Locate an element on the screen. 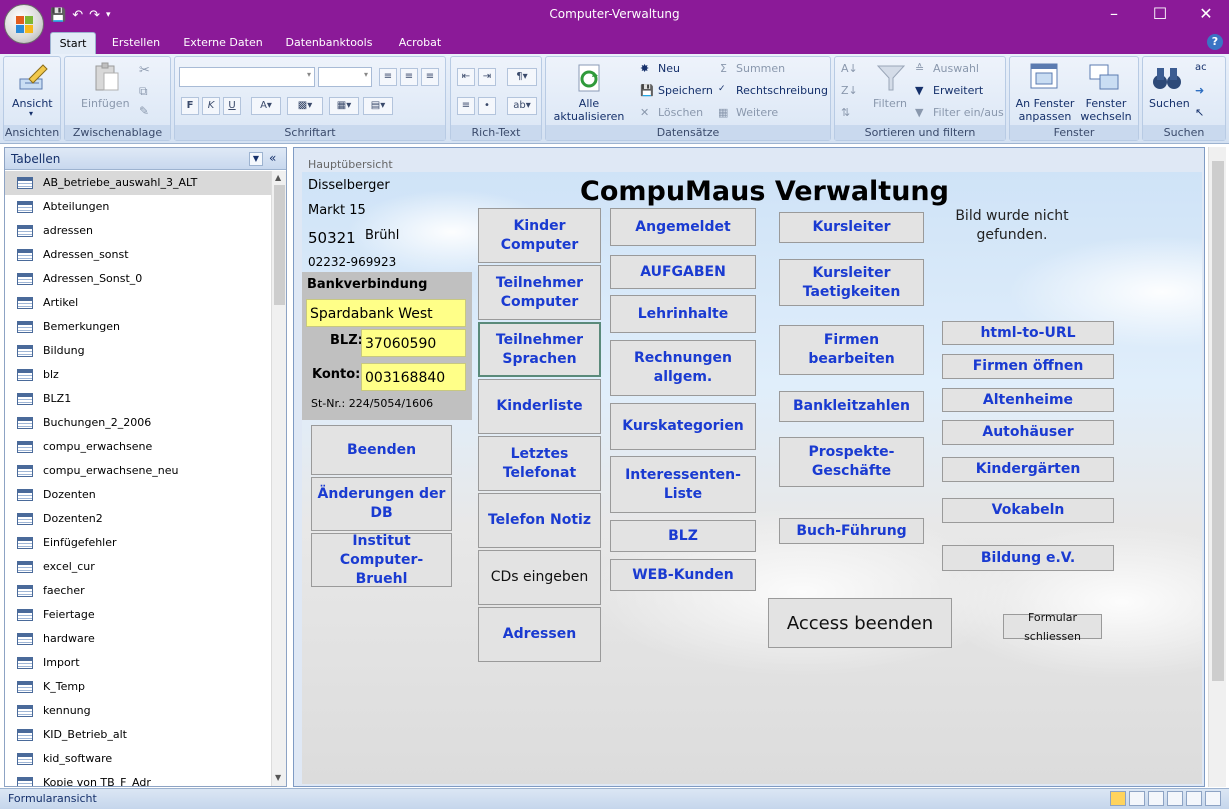  align-right-icon: ≡ is located at coordinates (430, 77).